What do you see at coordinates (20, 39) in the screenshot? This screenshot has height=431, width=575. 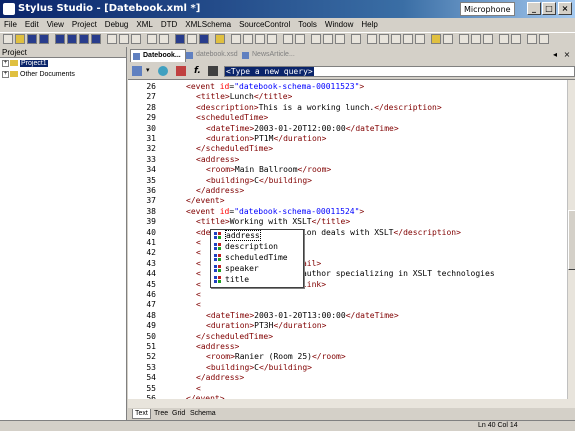 I see `open-folder-icon` at bounding box center [20, 39].